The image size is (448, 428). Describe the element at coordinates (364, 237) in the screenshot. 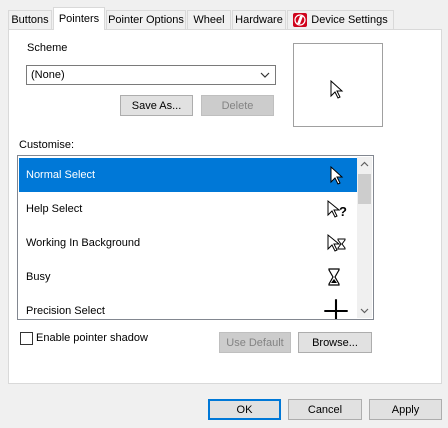

I see `list-scrollbar` at that location.